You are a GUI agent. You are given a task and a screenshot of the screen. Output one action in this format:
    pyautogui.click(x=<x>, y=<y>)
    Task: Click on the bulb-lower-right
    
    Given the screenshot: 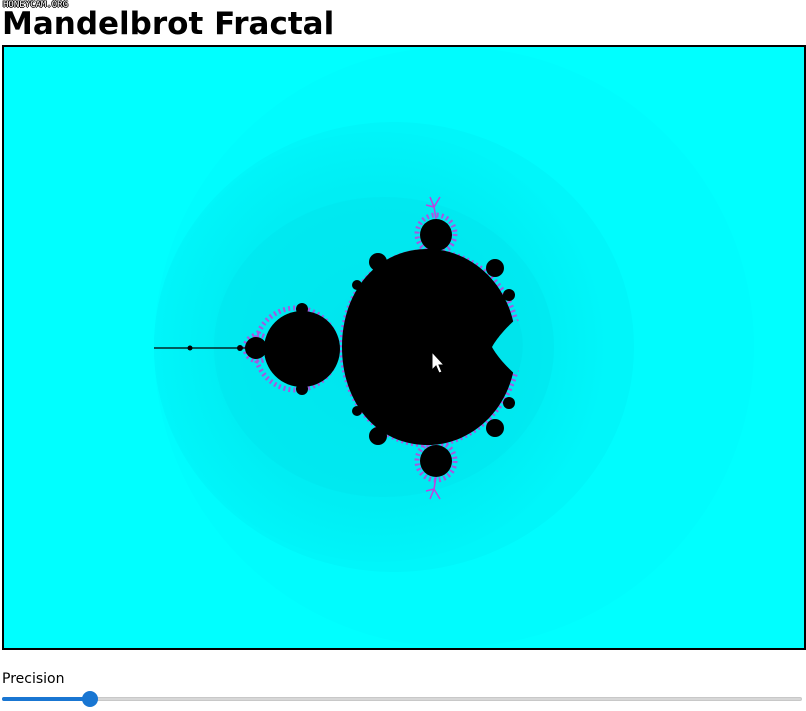 What is the action you would take?
    pyautogui.click(x=495, y=428)
    